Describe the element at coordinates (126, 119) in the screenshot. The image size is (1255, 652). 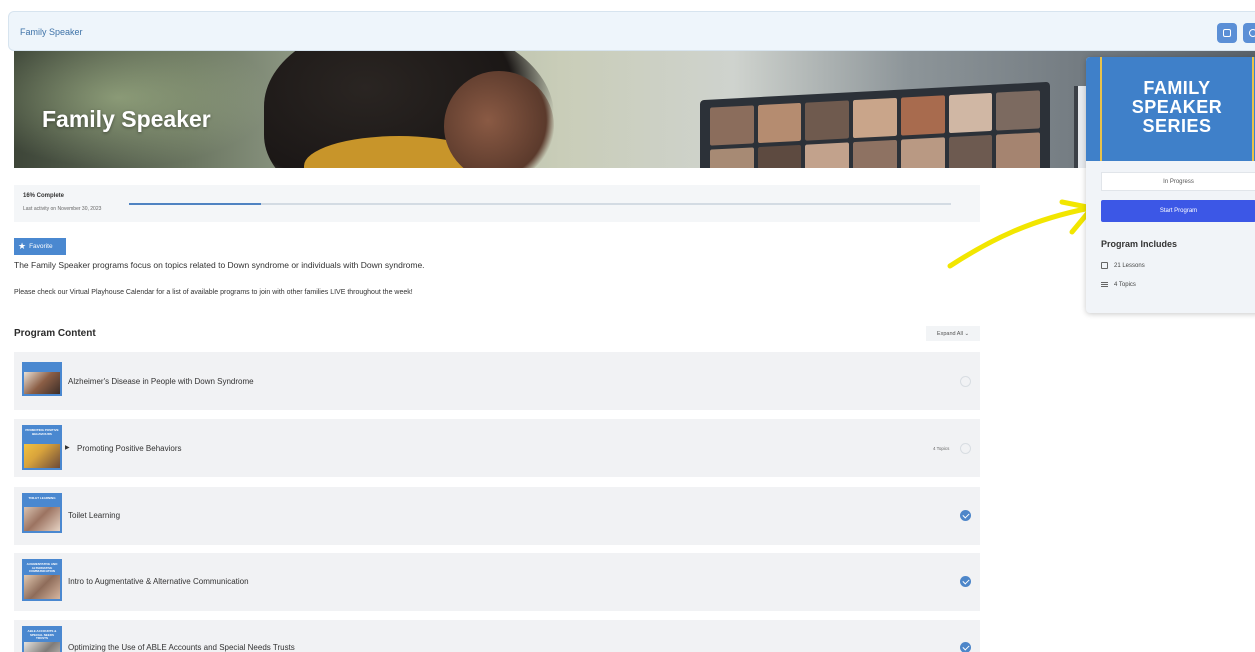
I see `page-title: Family Speaker` at that location.